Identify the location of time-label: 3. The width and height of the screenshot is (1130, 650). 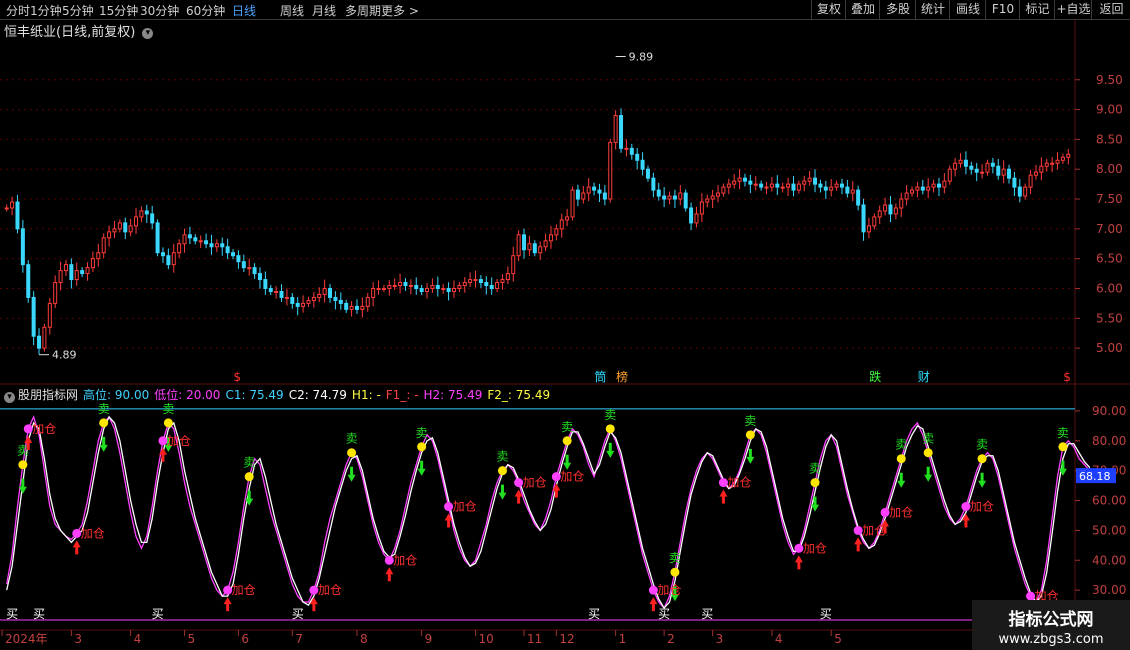
(720, 639).